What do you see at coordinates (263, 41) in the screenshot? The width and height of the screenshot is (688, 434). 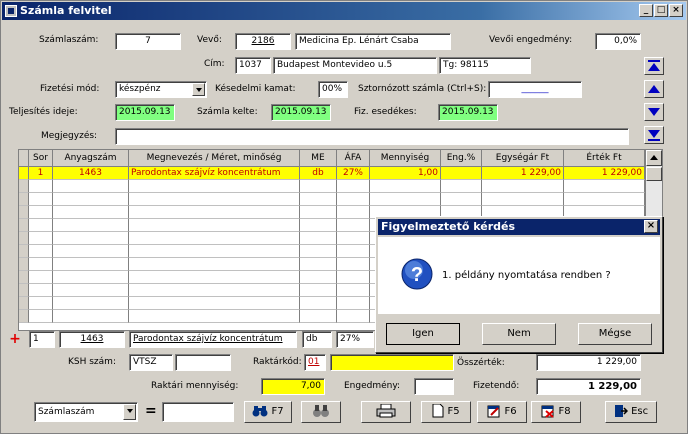 I see `vevo-code-field: 2186` at bounding box center [263, 41].